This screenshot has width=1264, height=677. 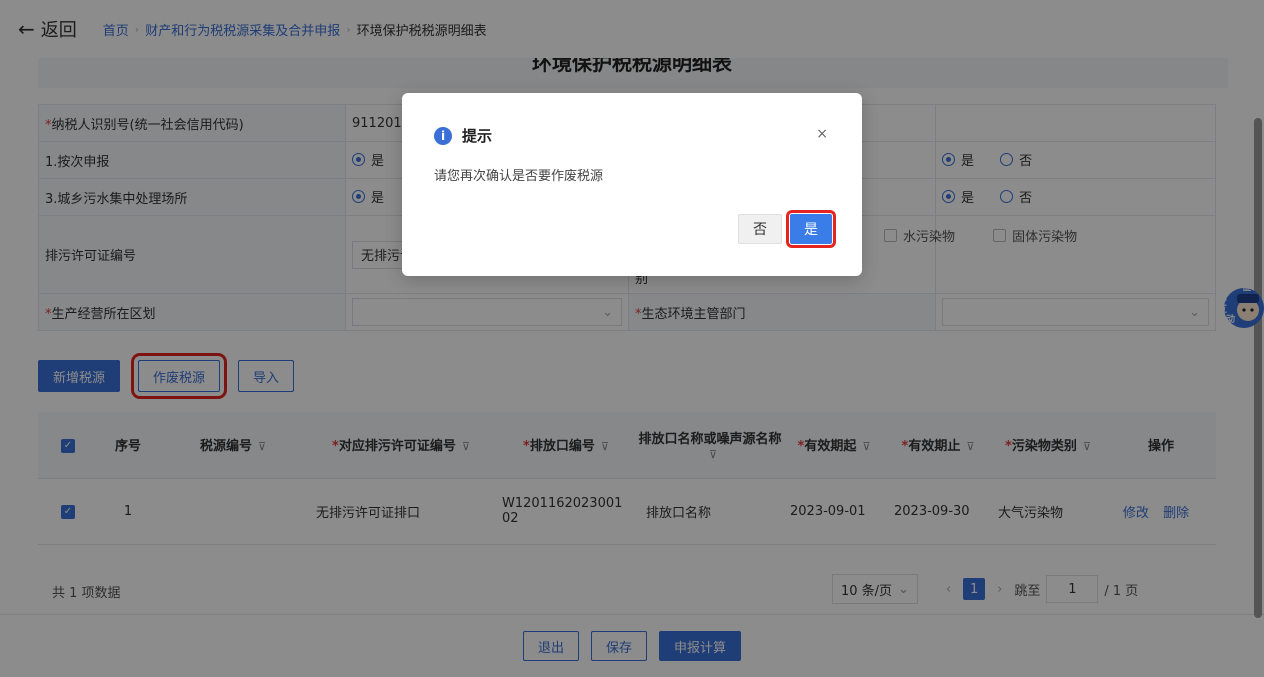 I want to click on dialog-buttons: 否 是, so click(x=787, y=229).